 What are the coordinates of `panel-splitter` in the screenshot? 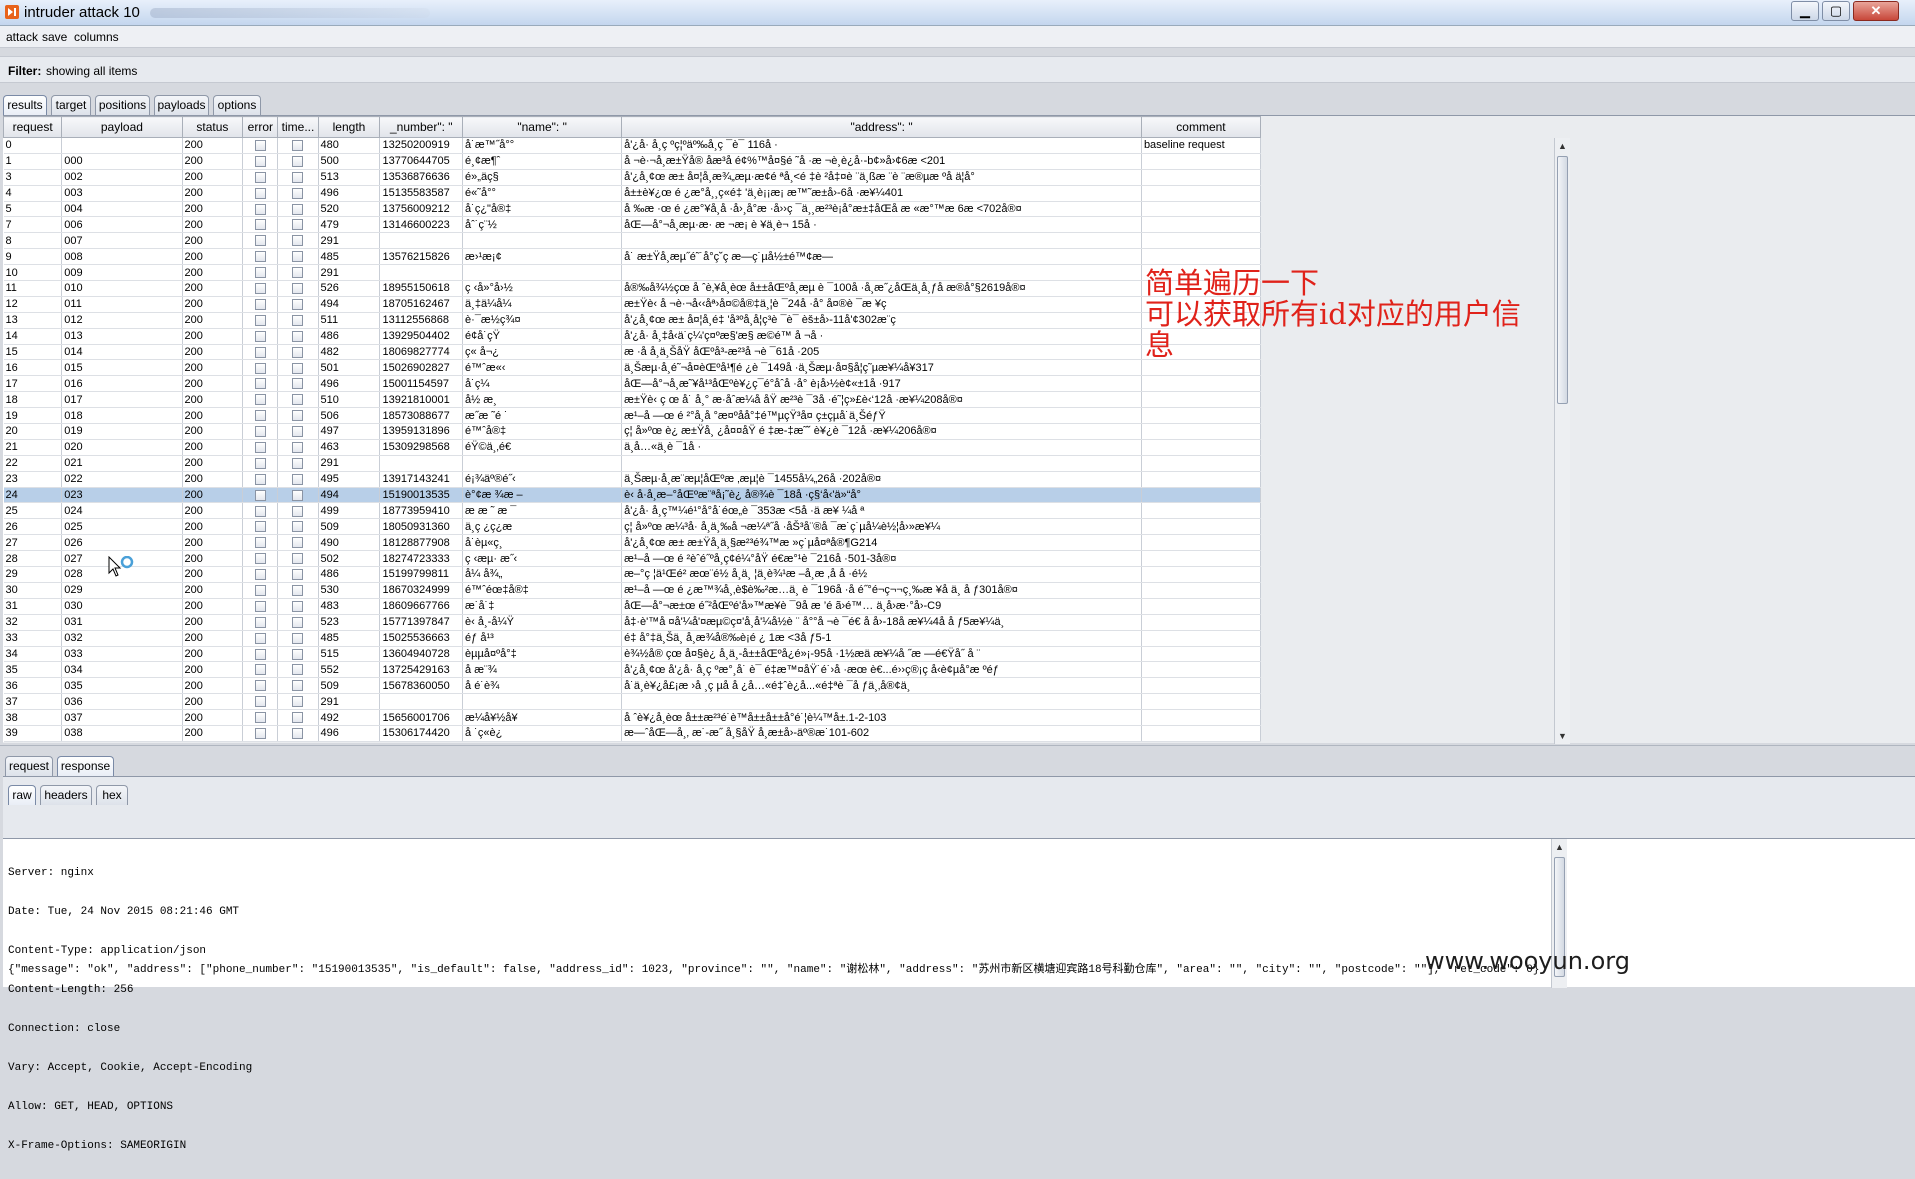 It's located at (957, 748).